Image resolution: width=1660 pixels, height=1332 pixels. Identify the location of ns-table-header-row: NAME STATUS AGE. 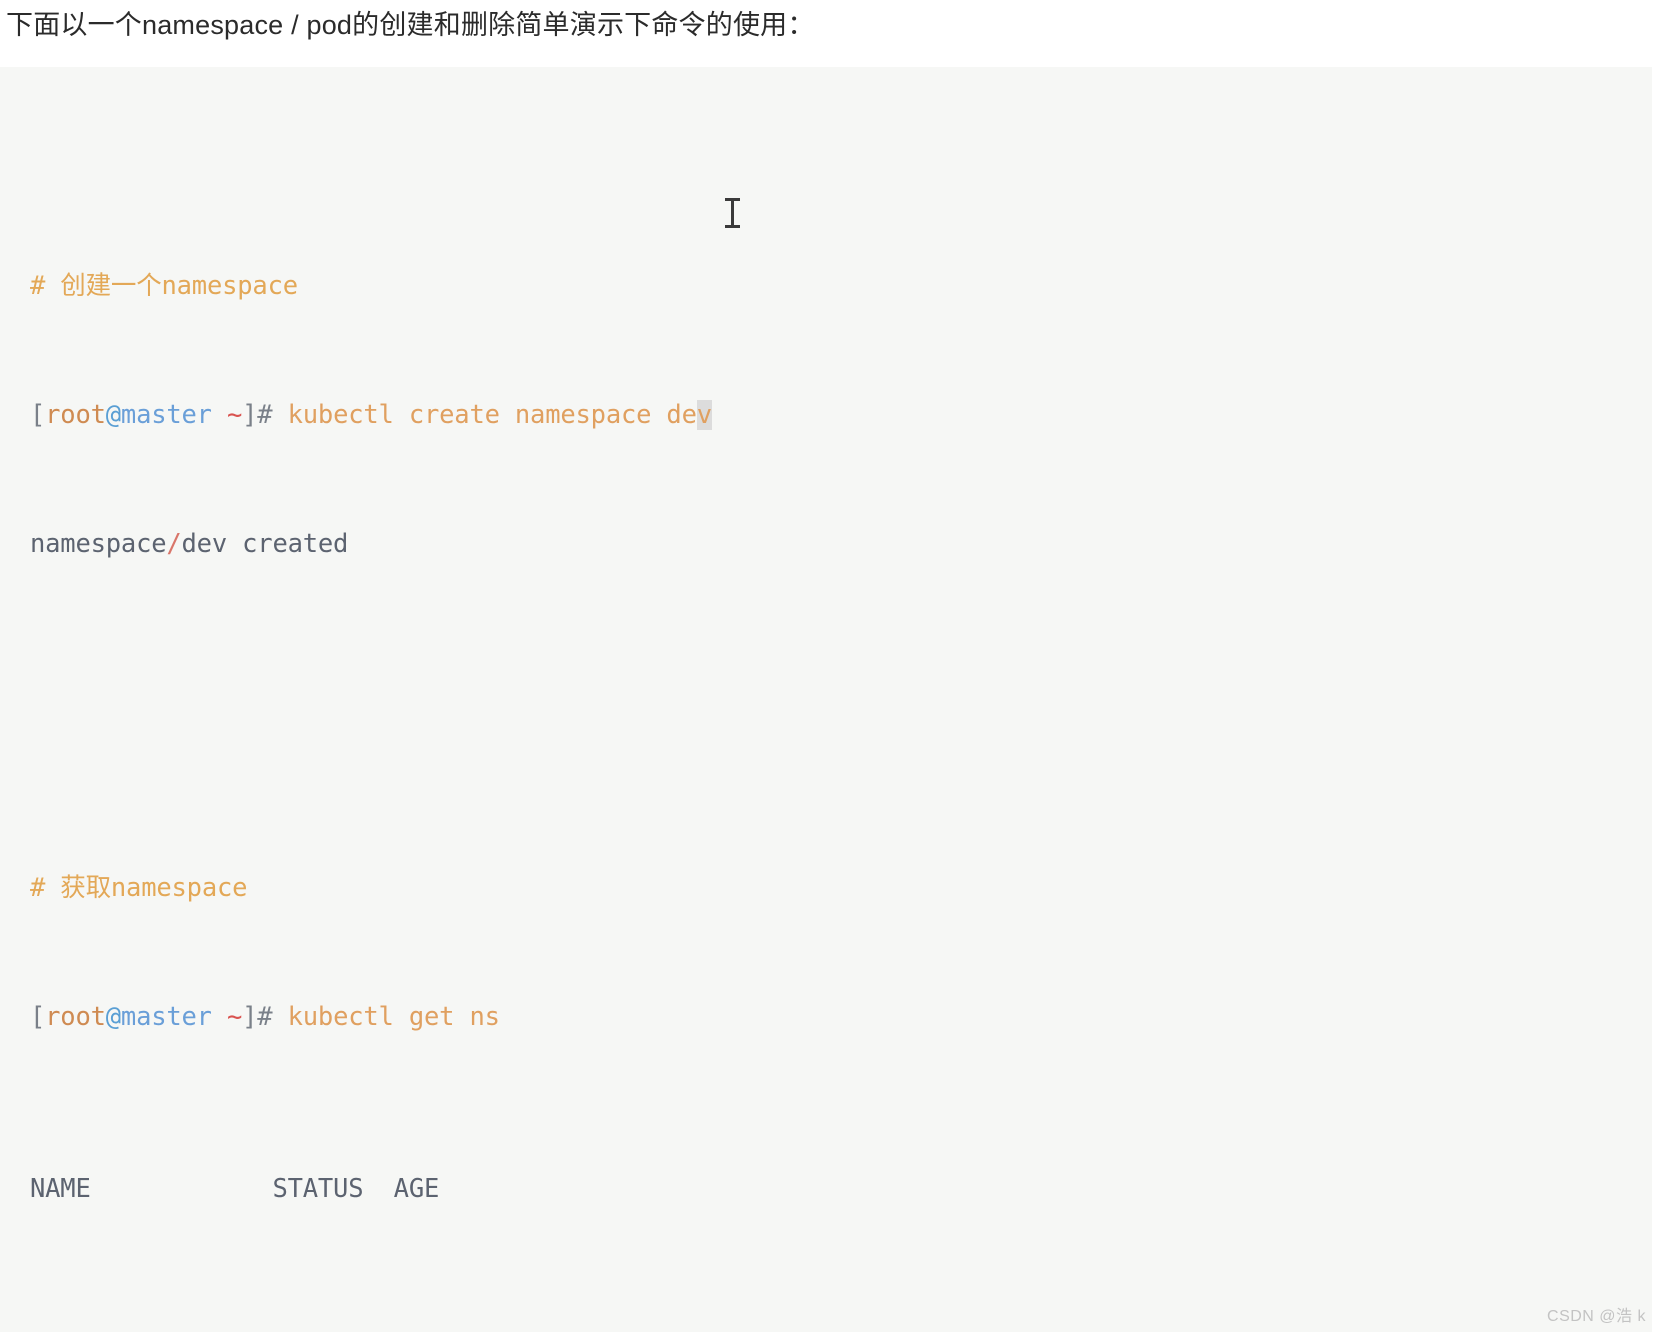
(841, 1189).